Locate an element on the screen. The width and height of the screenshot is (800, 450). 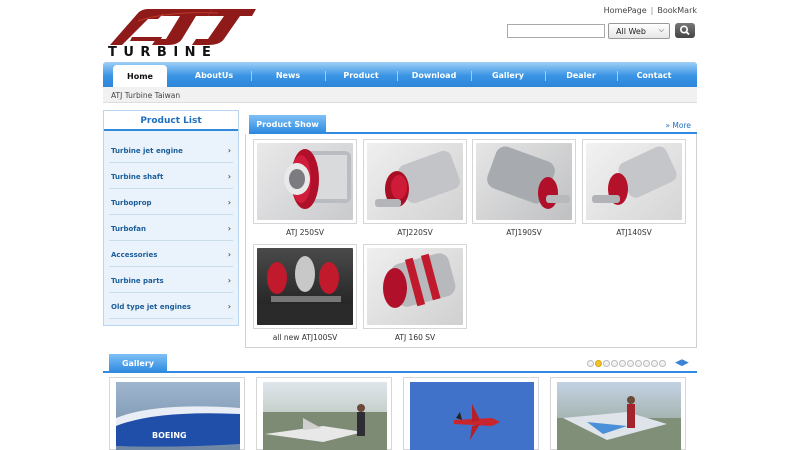
product-list-item: Turbine parts › is located at coordinates (171, 280).